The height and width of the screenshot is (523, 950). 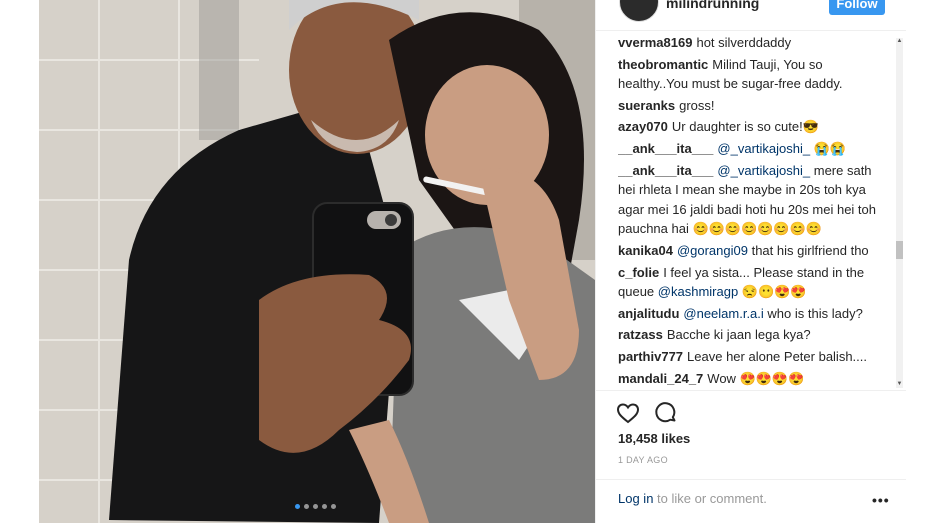 What do you see at coordinates (899, 41) in the screenshot?
I see `scroll-up-icon: ▲` at bounding box center [899, 41].